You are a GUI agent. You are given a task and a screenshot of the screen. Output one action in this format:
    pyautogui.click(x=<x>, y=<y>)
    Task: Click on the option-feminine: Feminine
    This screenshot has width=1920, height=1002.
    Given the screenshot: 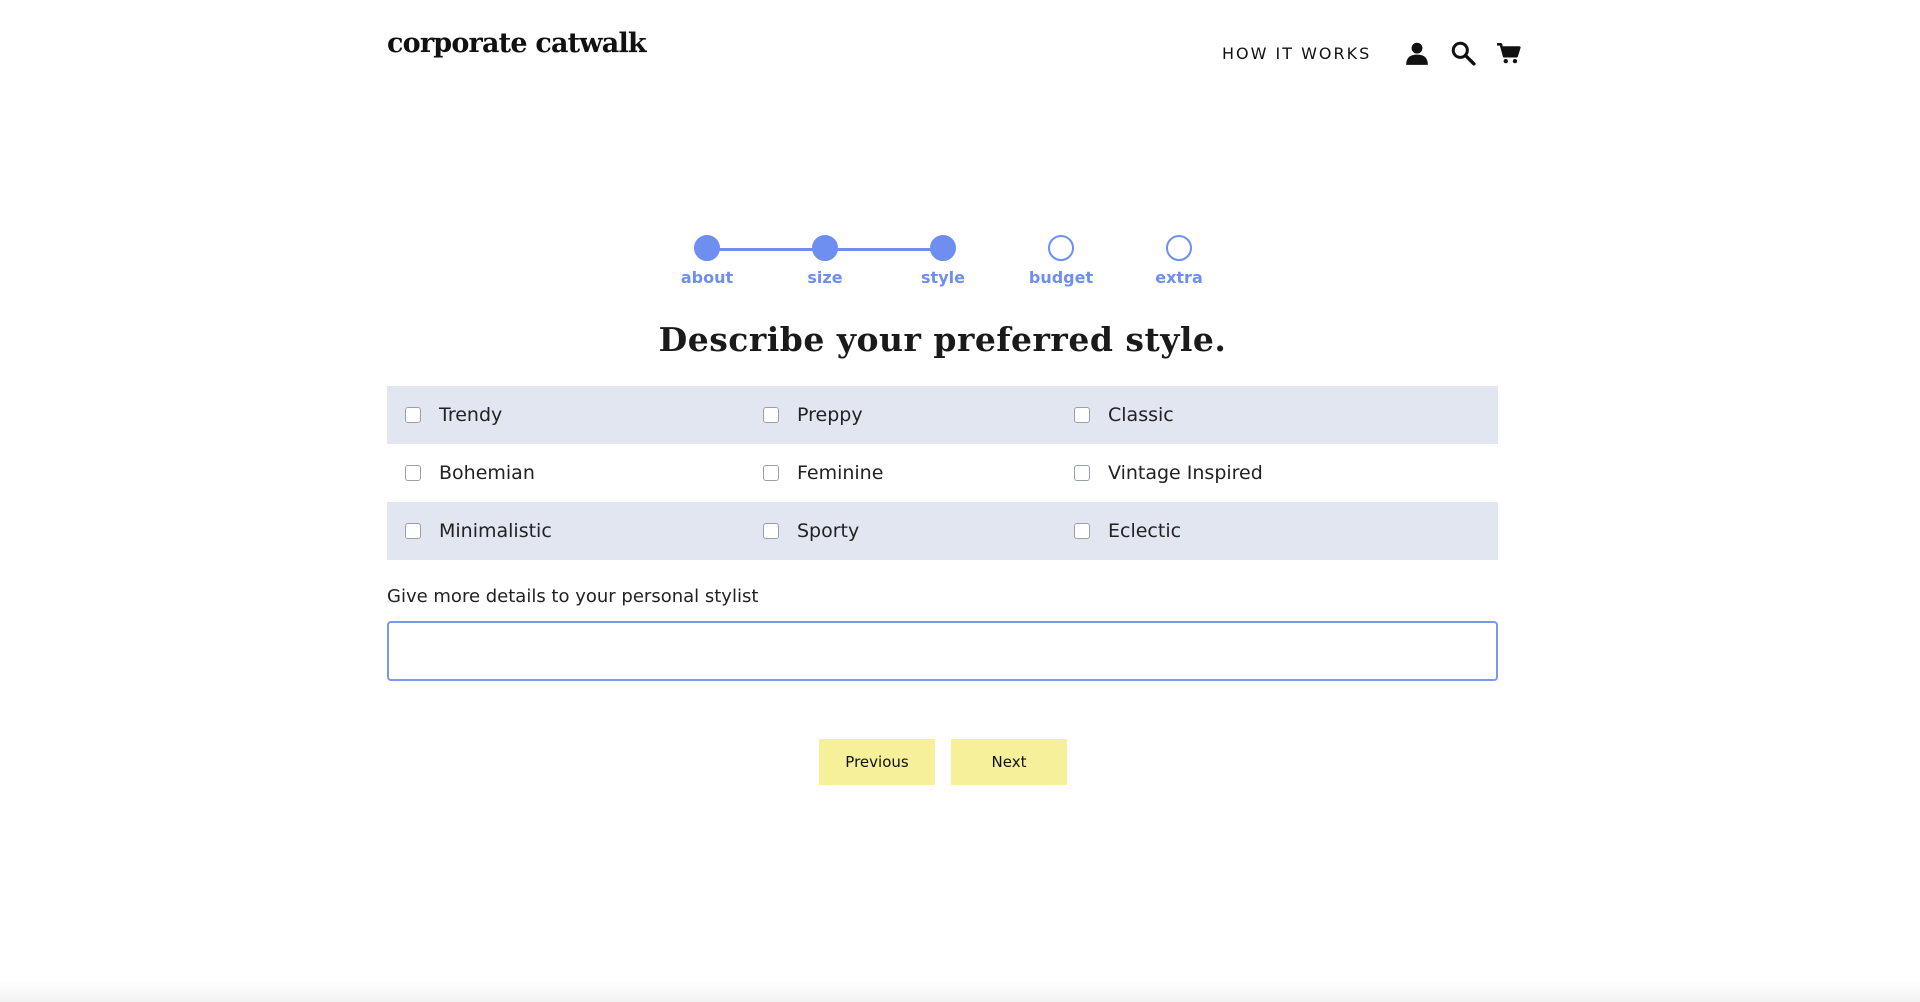 What is the action you would take?
    pyautogui.click(x=823, y=473)
    